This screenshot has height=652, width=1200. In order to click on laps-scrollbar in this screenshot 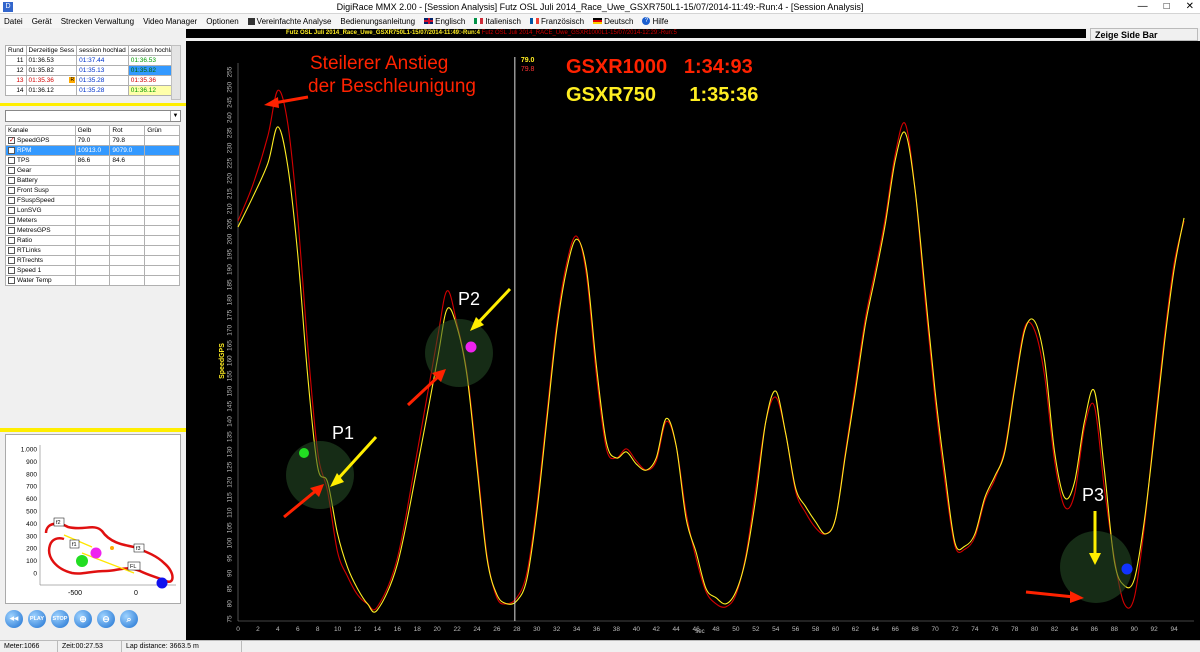, I will do `click(176, 72)`.